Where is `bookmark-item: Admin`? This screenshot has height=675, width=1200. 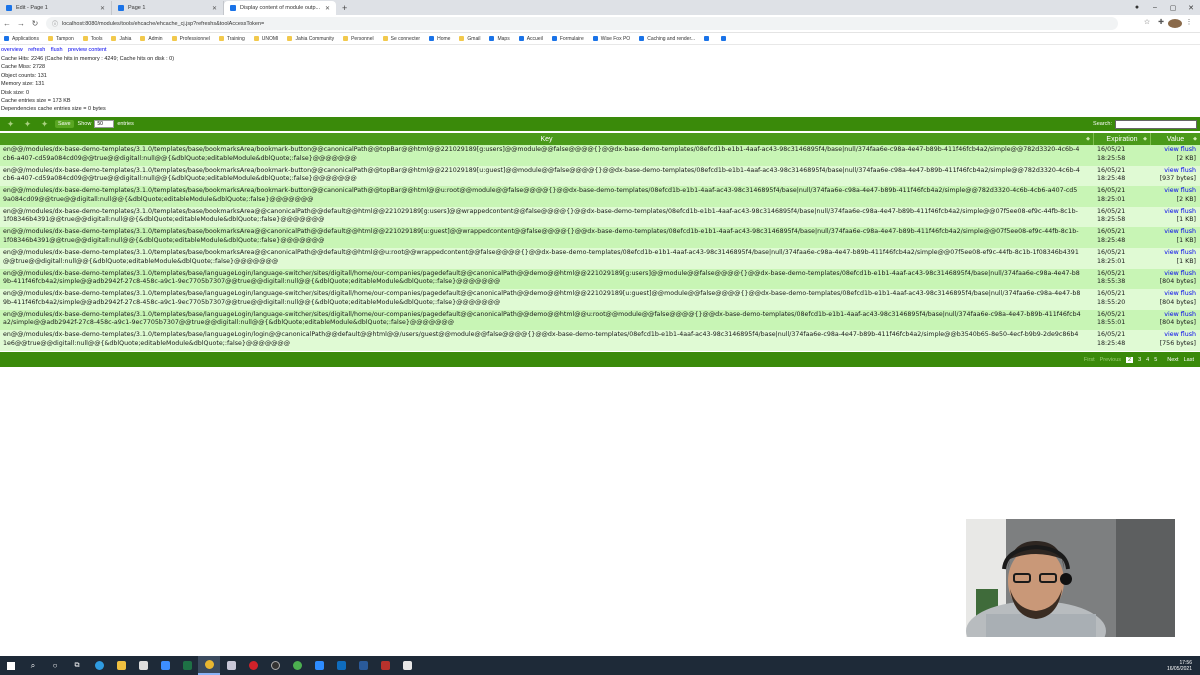 bookmark-item: Admin is located at coordinates (151, 39).